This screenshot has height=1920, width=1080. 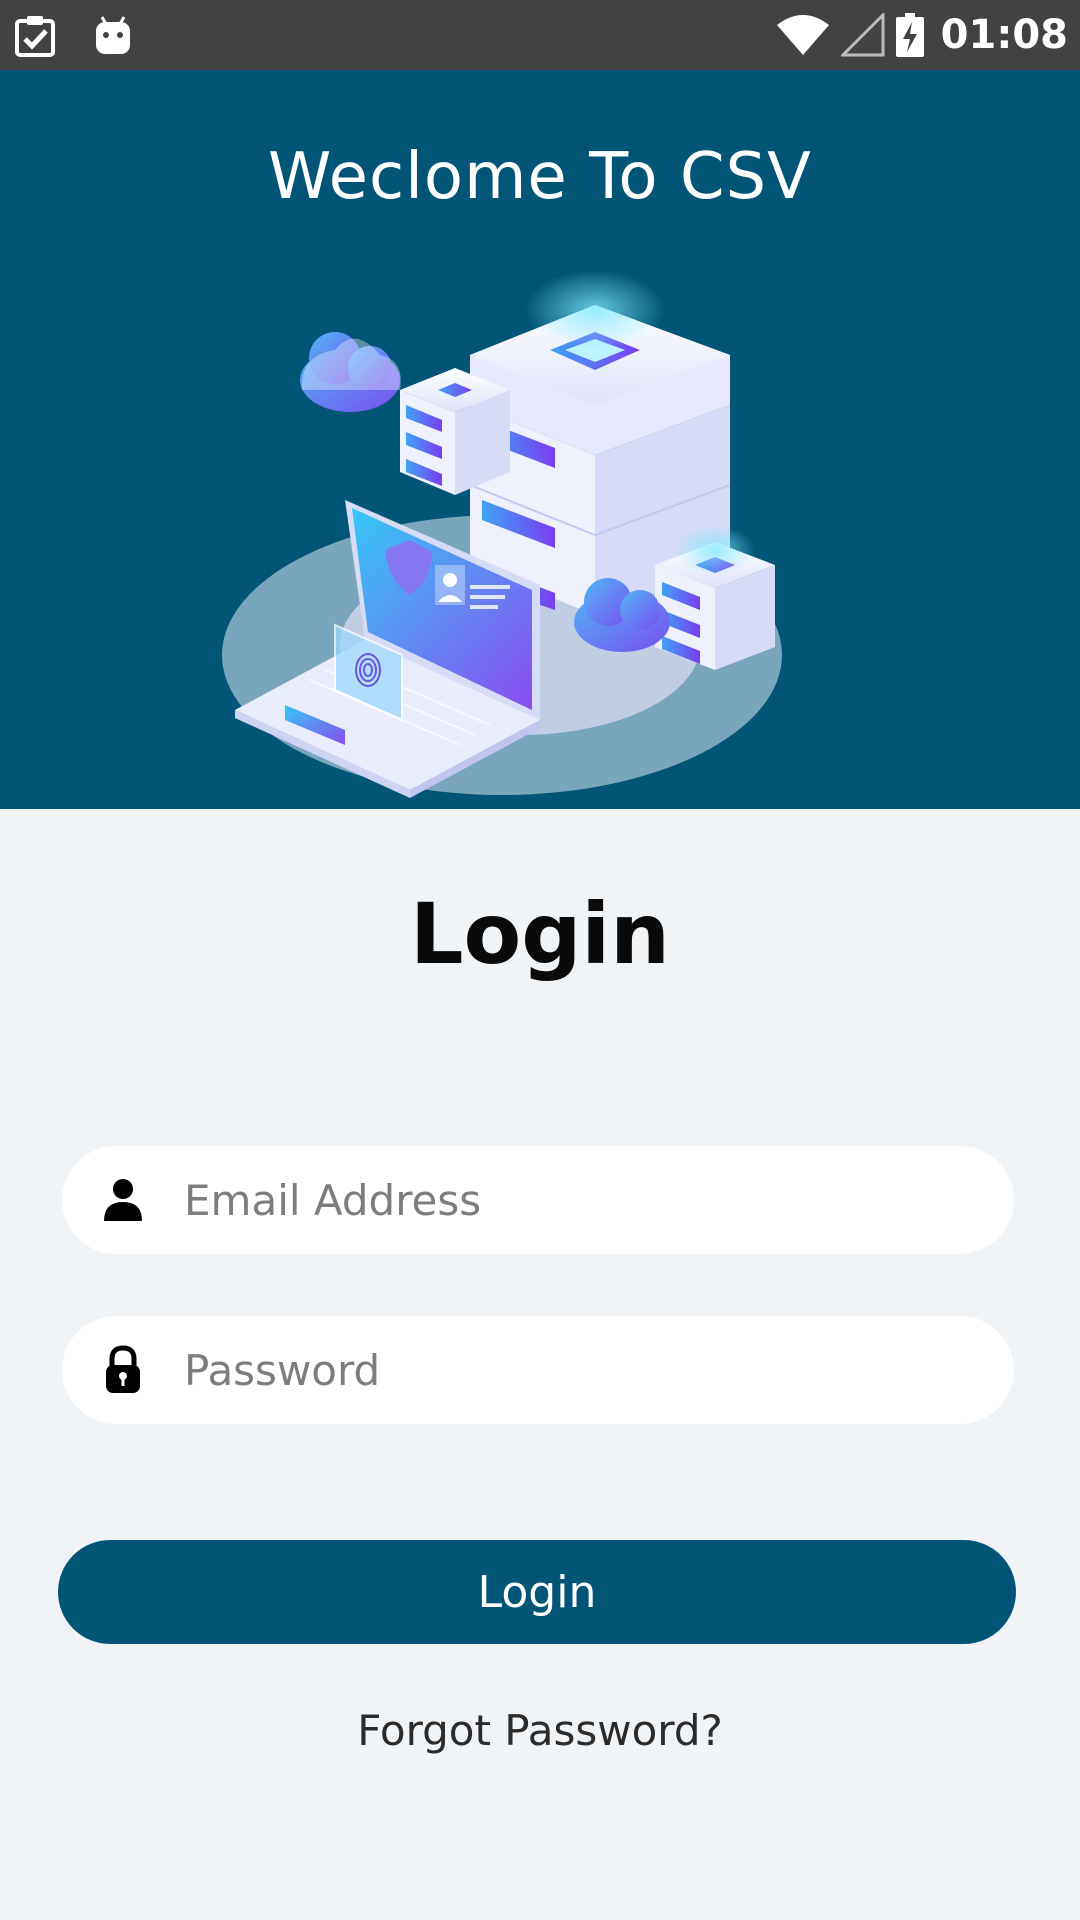 What do you see at coordinates (862, 35) in the screenshot?
I see `cell-signal-icon` at bounding box center [862, 35].